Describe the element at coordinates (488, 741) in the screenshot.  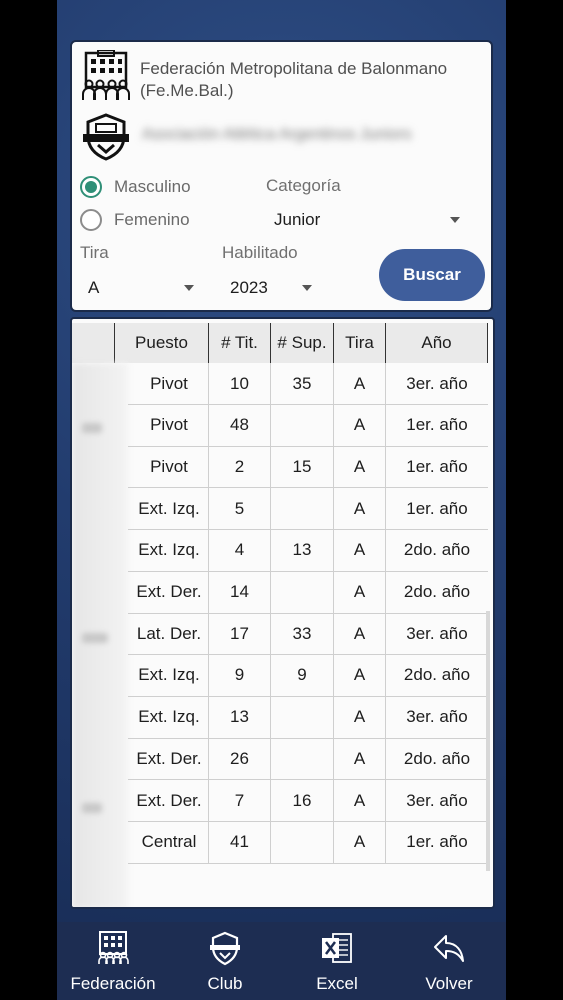
I see `scrollbar` at that location.